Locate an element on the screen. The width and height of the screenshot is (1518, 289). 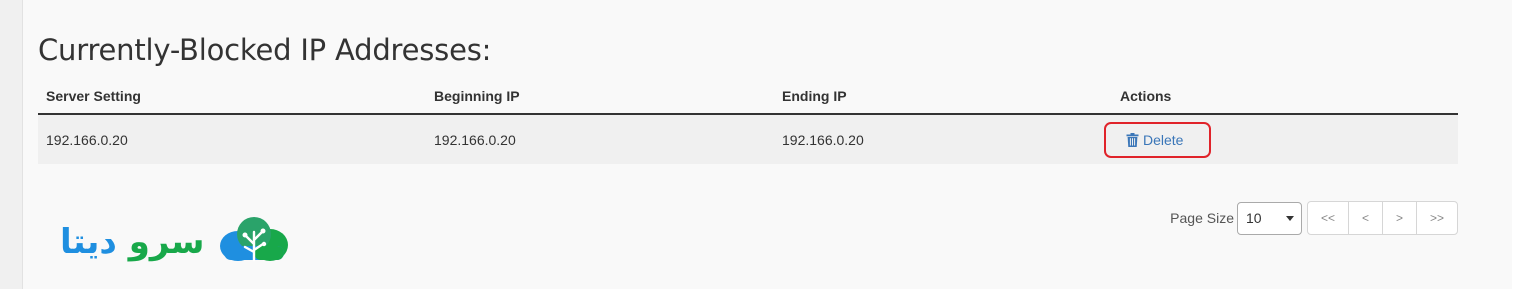
next-page-button: > is located at coordinates (1400, 218).